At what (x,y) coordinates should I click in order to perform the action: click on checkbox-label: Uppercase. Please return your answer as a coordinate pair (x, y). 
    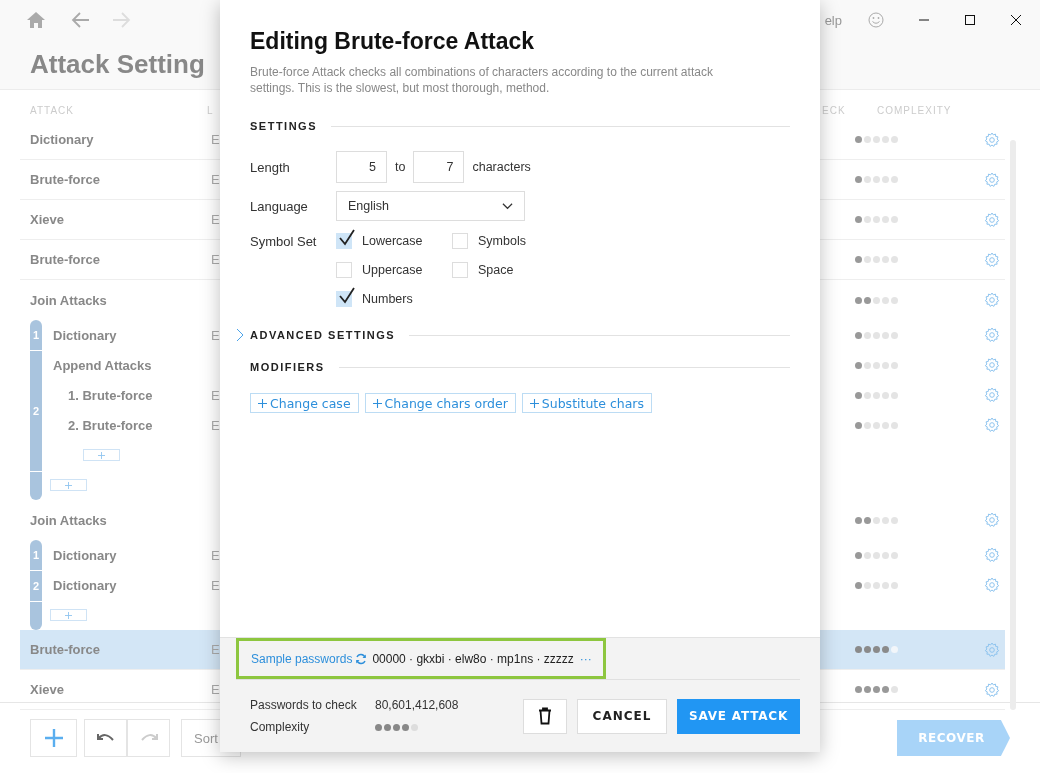
    Looking at the image, I should click on (392, 270).